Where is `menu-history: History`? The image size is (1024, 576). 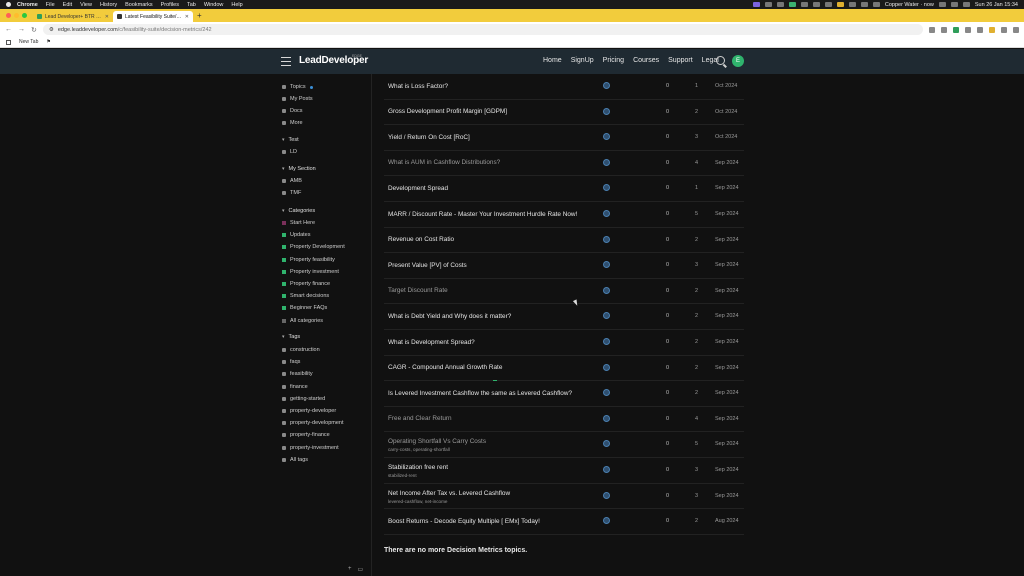 menu-history: History is located at coordinates (108, 5).